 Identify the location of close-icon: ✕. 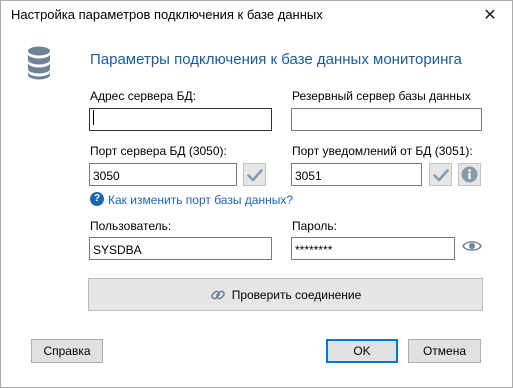
(490, 15).